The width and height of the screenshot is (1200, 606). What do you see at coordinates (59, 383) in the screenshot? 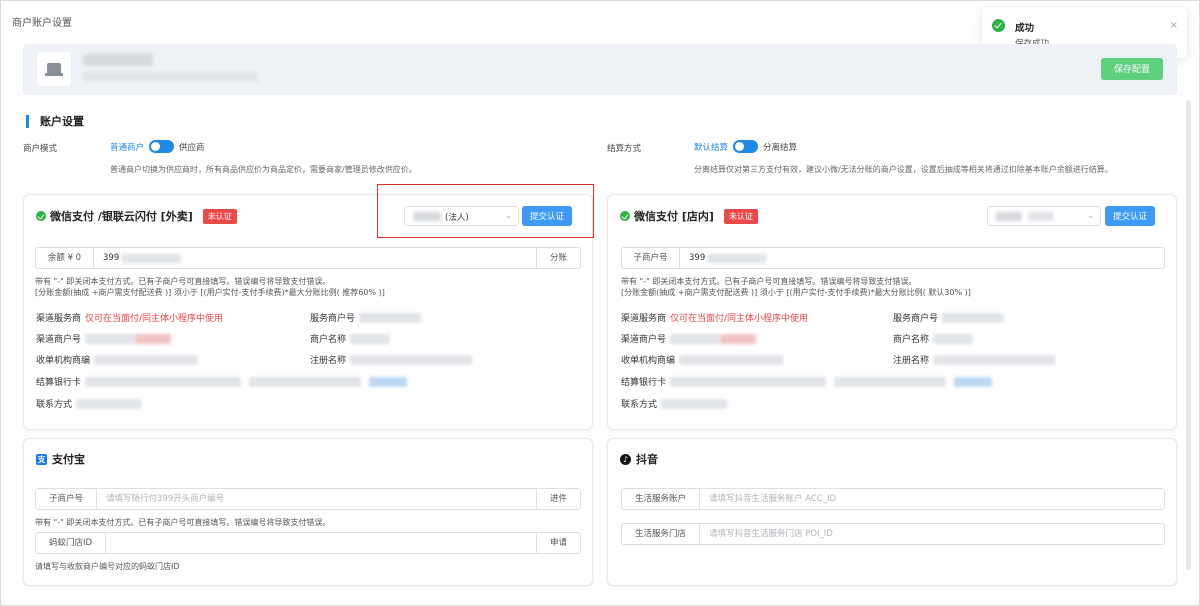
I see `bank-label: 结算银行卡` at bounding box center [59, 383].